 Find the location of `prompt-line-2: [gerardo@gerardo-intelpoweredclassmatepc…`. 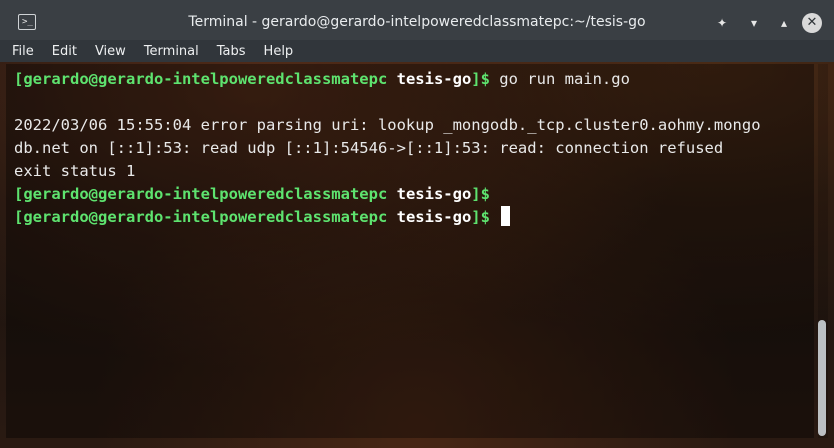

prompt-line-2: [gerardo@gerardo-intelpoweredclassmatepc… is located at coordinates (252, 194).